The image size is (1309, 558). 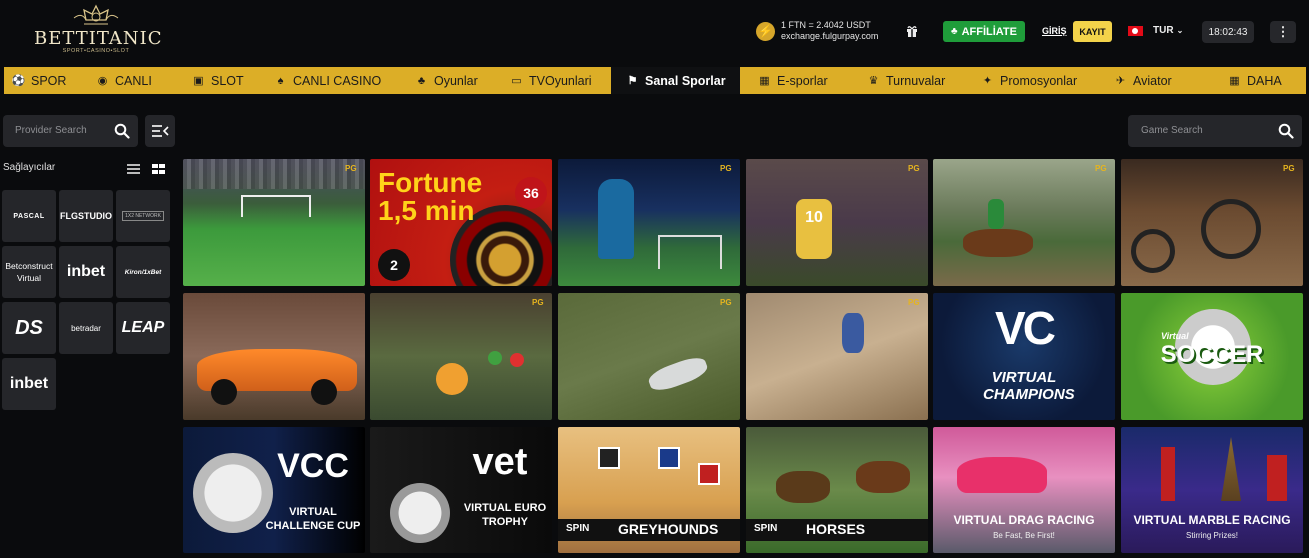 I want to click on esports-icon: ▦, so click(x=764, y=81).